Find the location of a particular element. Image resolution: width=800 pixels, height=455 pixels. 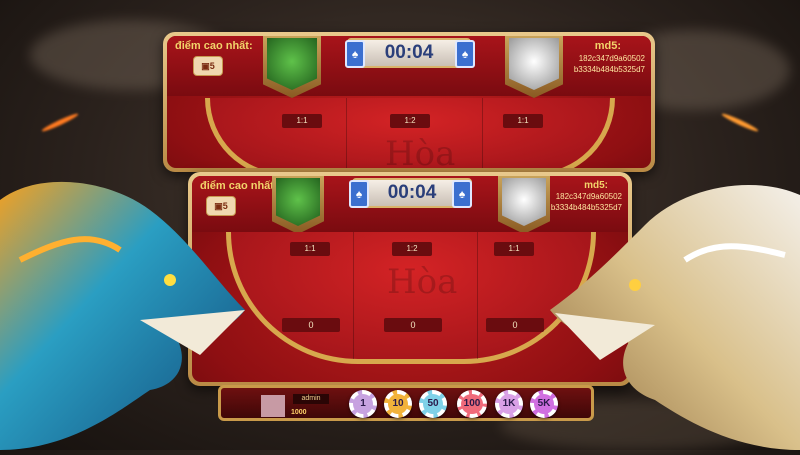

chip-10-button: 10 is located at coordinates (398, 404).